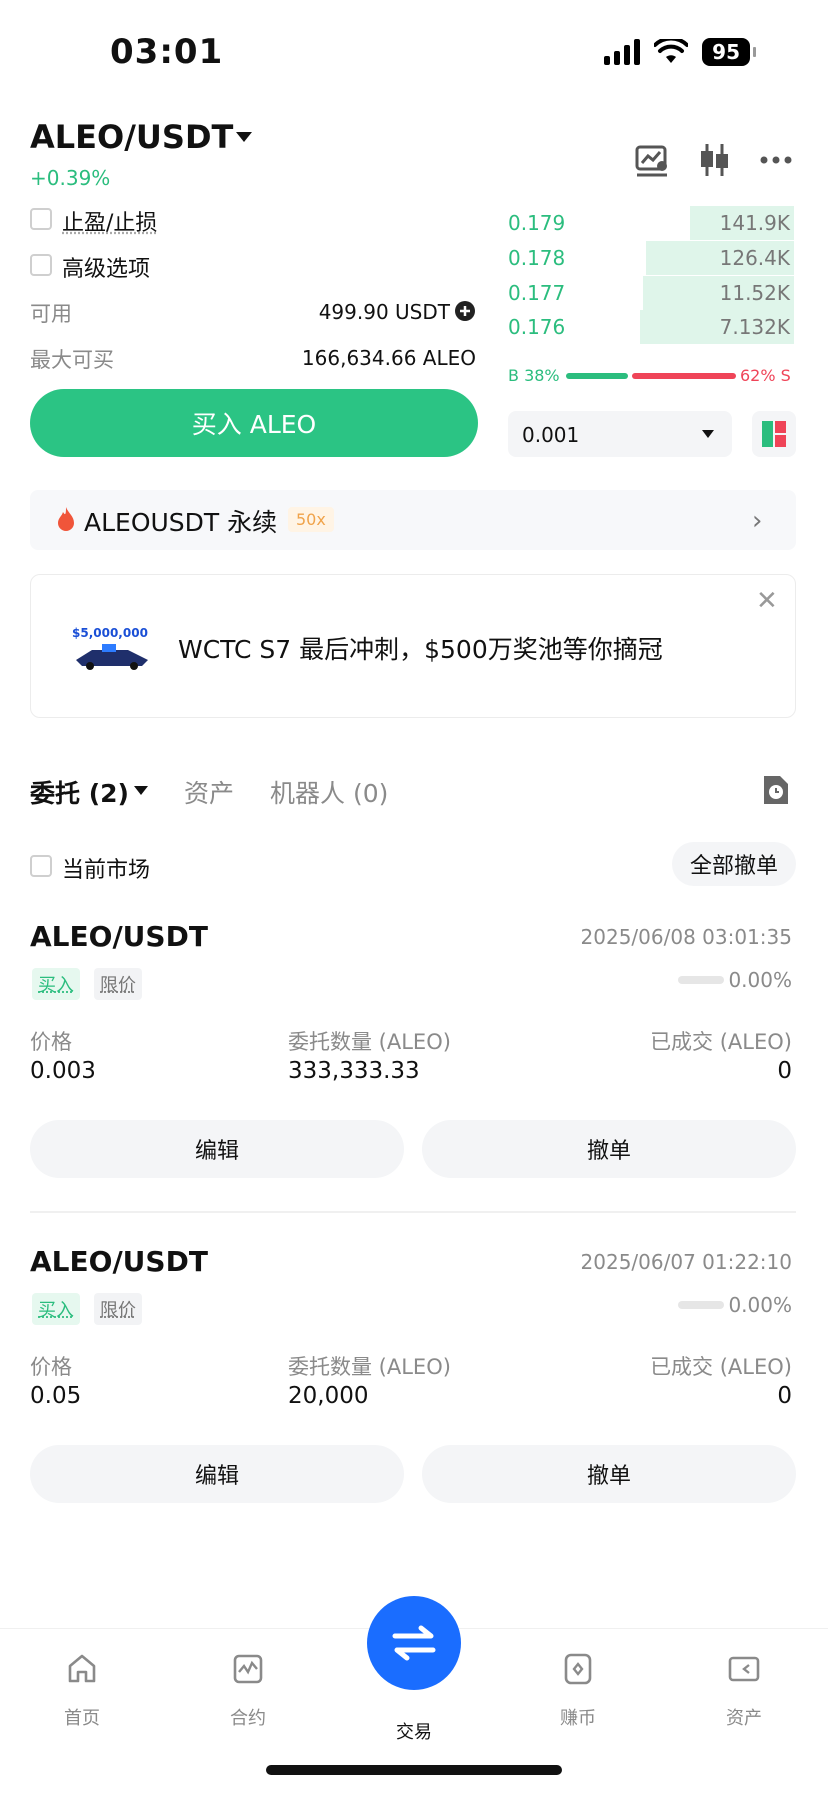 The width and height of the screenshot is (828, 1795). What do you see at coordinates (181, 522) in the screenshot?
I see `perpetual-label: ALEOUSDT 永续` at bounding box center [181, 522].